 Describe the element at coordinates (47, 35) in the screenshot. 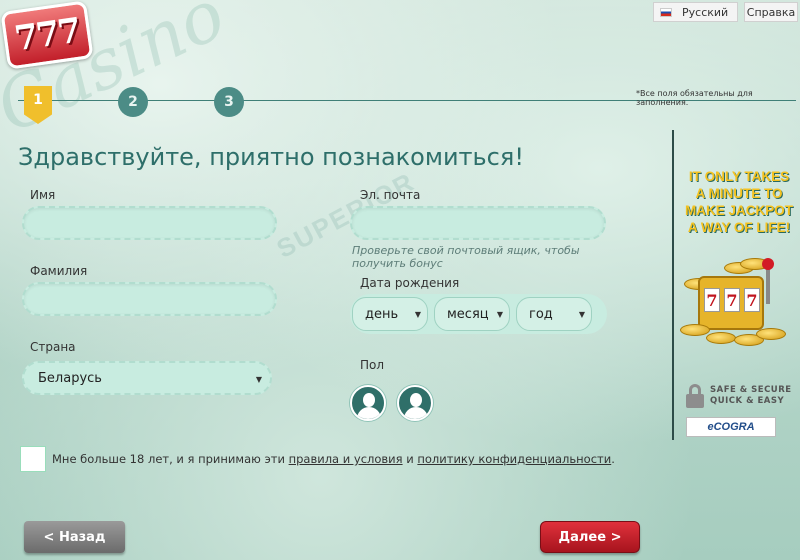

I see `brand-logo: 777` at that location.